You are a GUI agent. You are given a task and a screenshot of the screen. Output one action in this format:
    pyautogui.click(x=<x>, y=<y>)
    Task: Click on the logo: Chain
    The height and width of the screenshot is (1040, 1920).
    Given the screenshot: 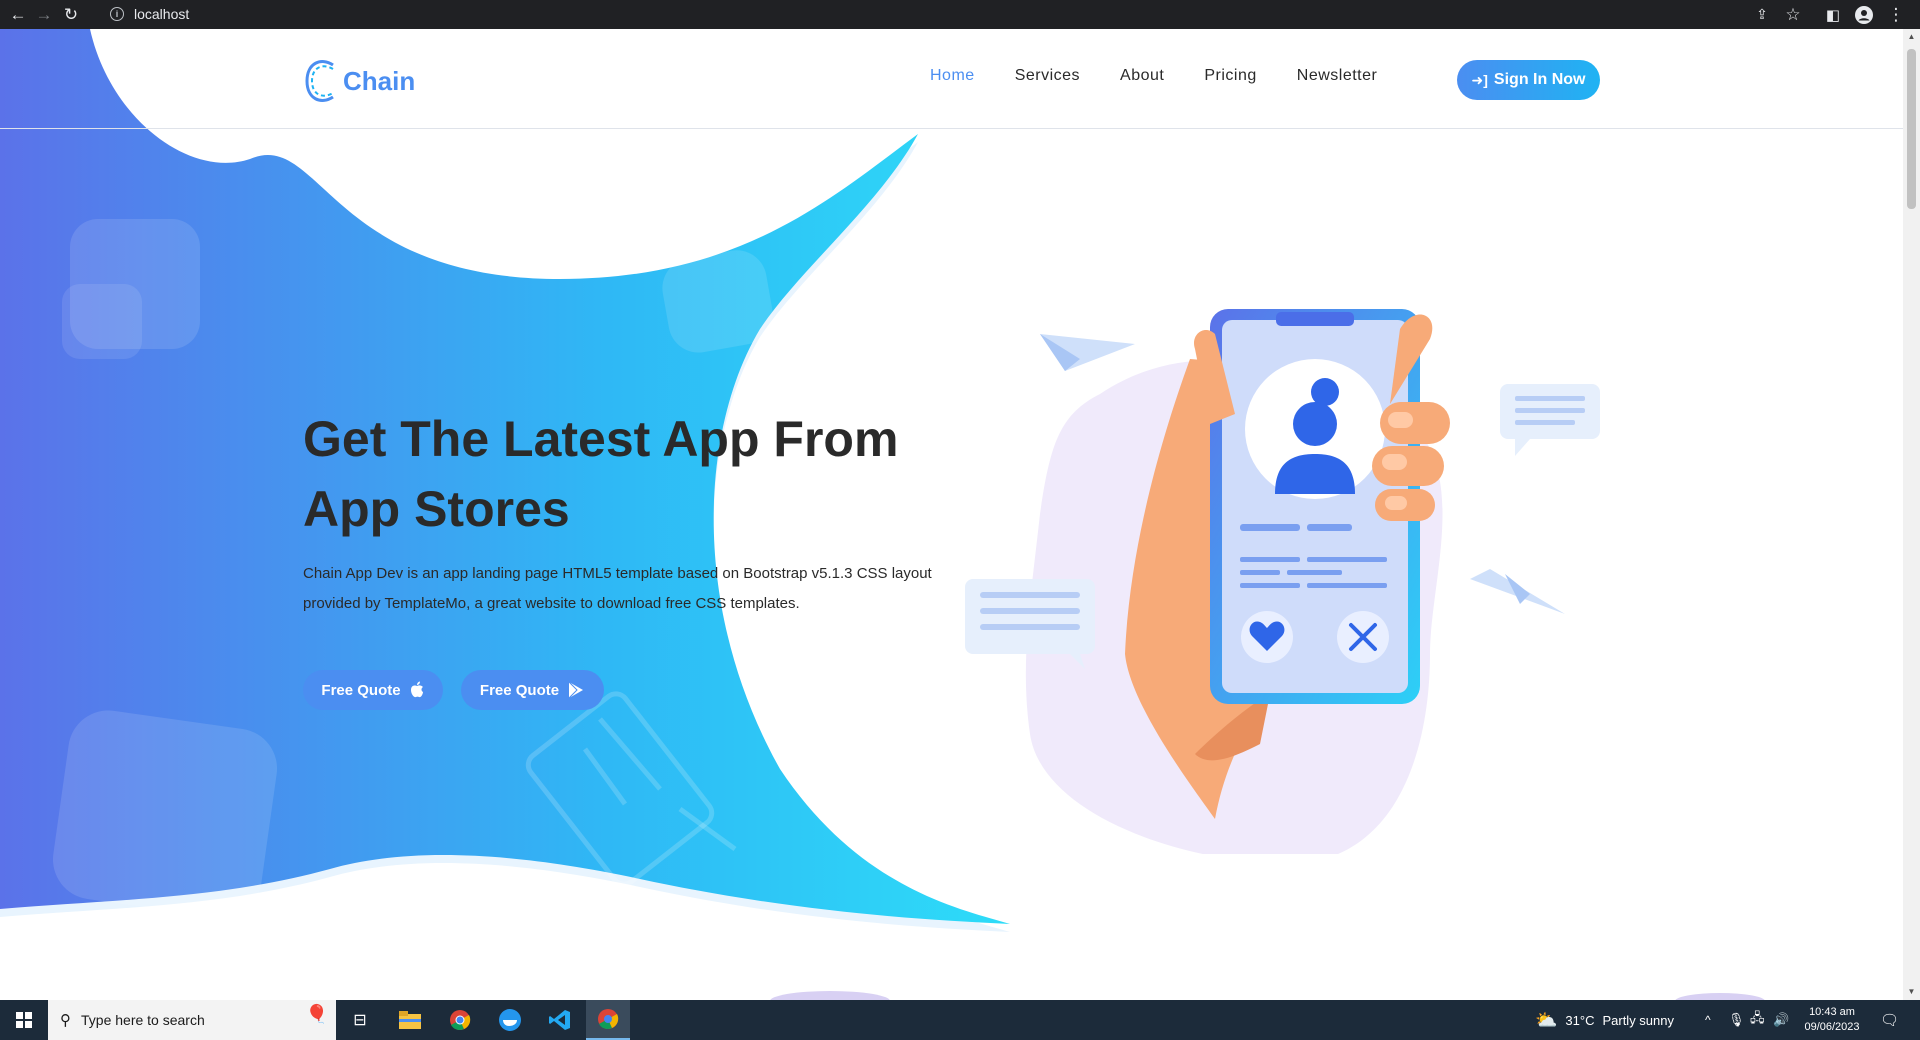 What is the action you would take?
    pyautogui.click(x=359, y=81)
    